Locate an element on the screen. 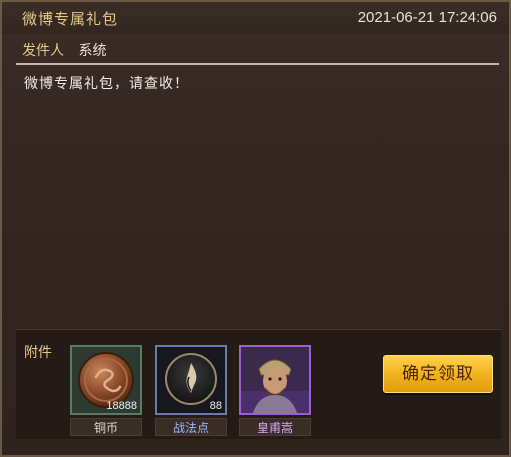  divider is located at coordinates (257, 64).